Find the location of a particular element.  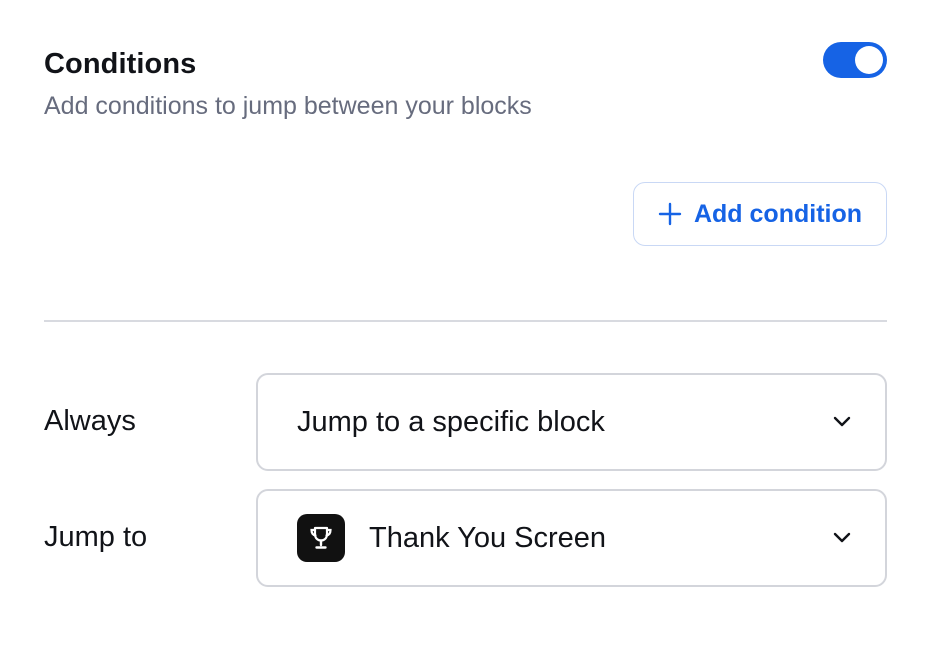

jump-target-select: Thank You Screen is located at coordinates (571, 538).